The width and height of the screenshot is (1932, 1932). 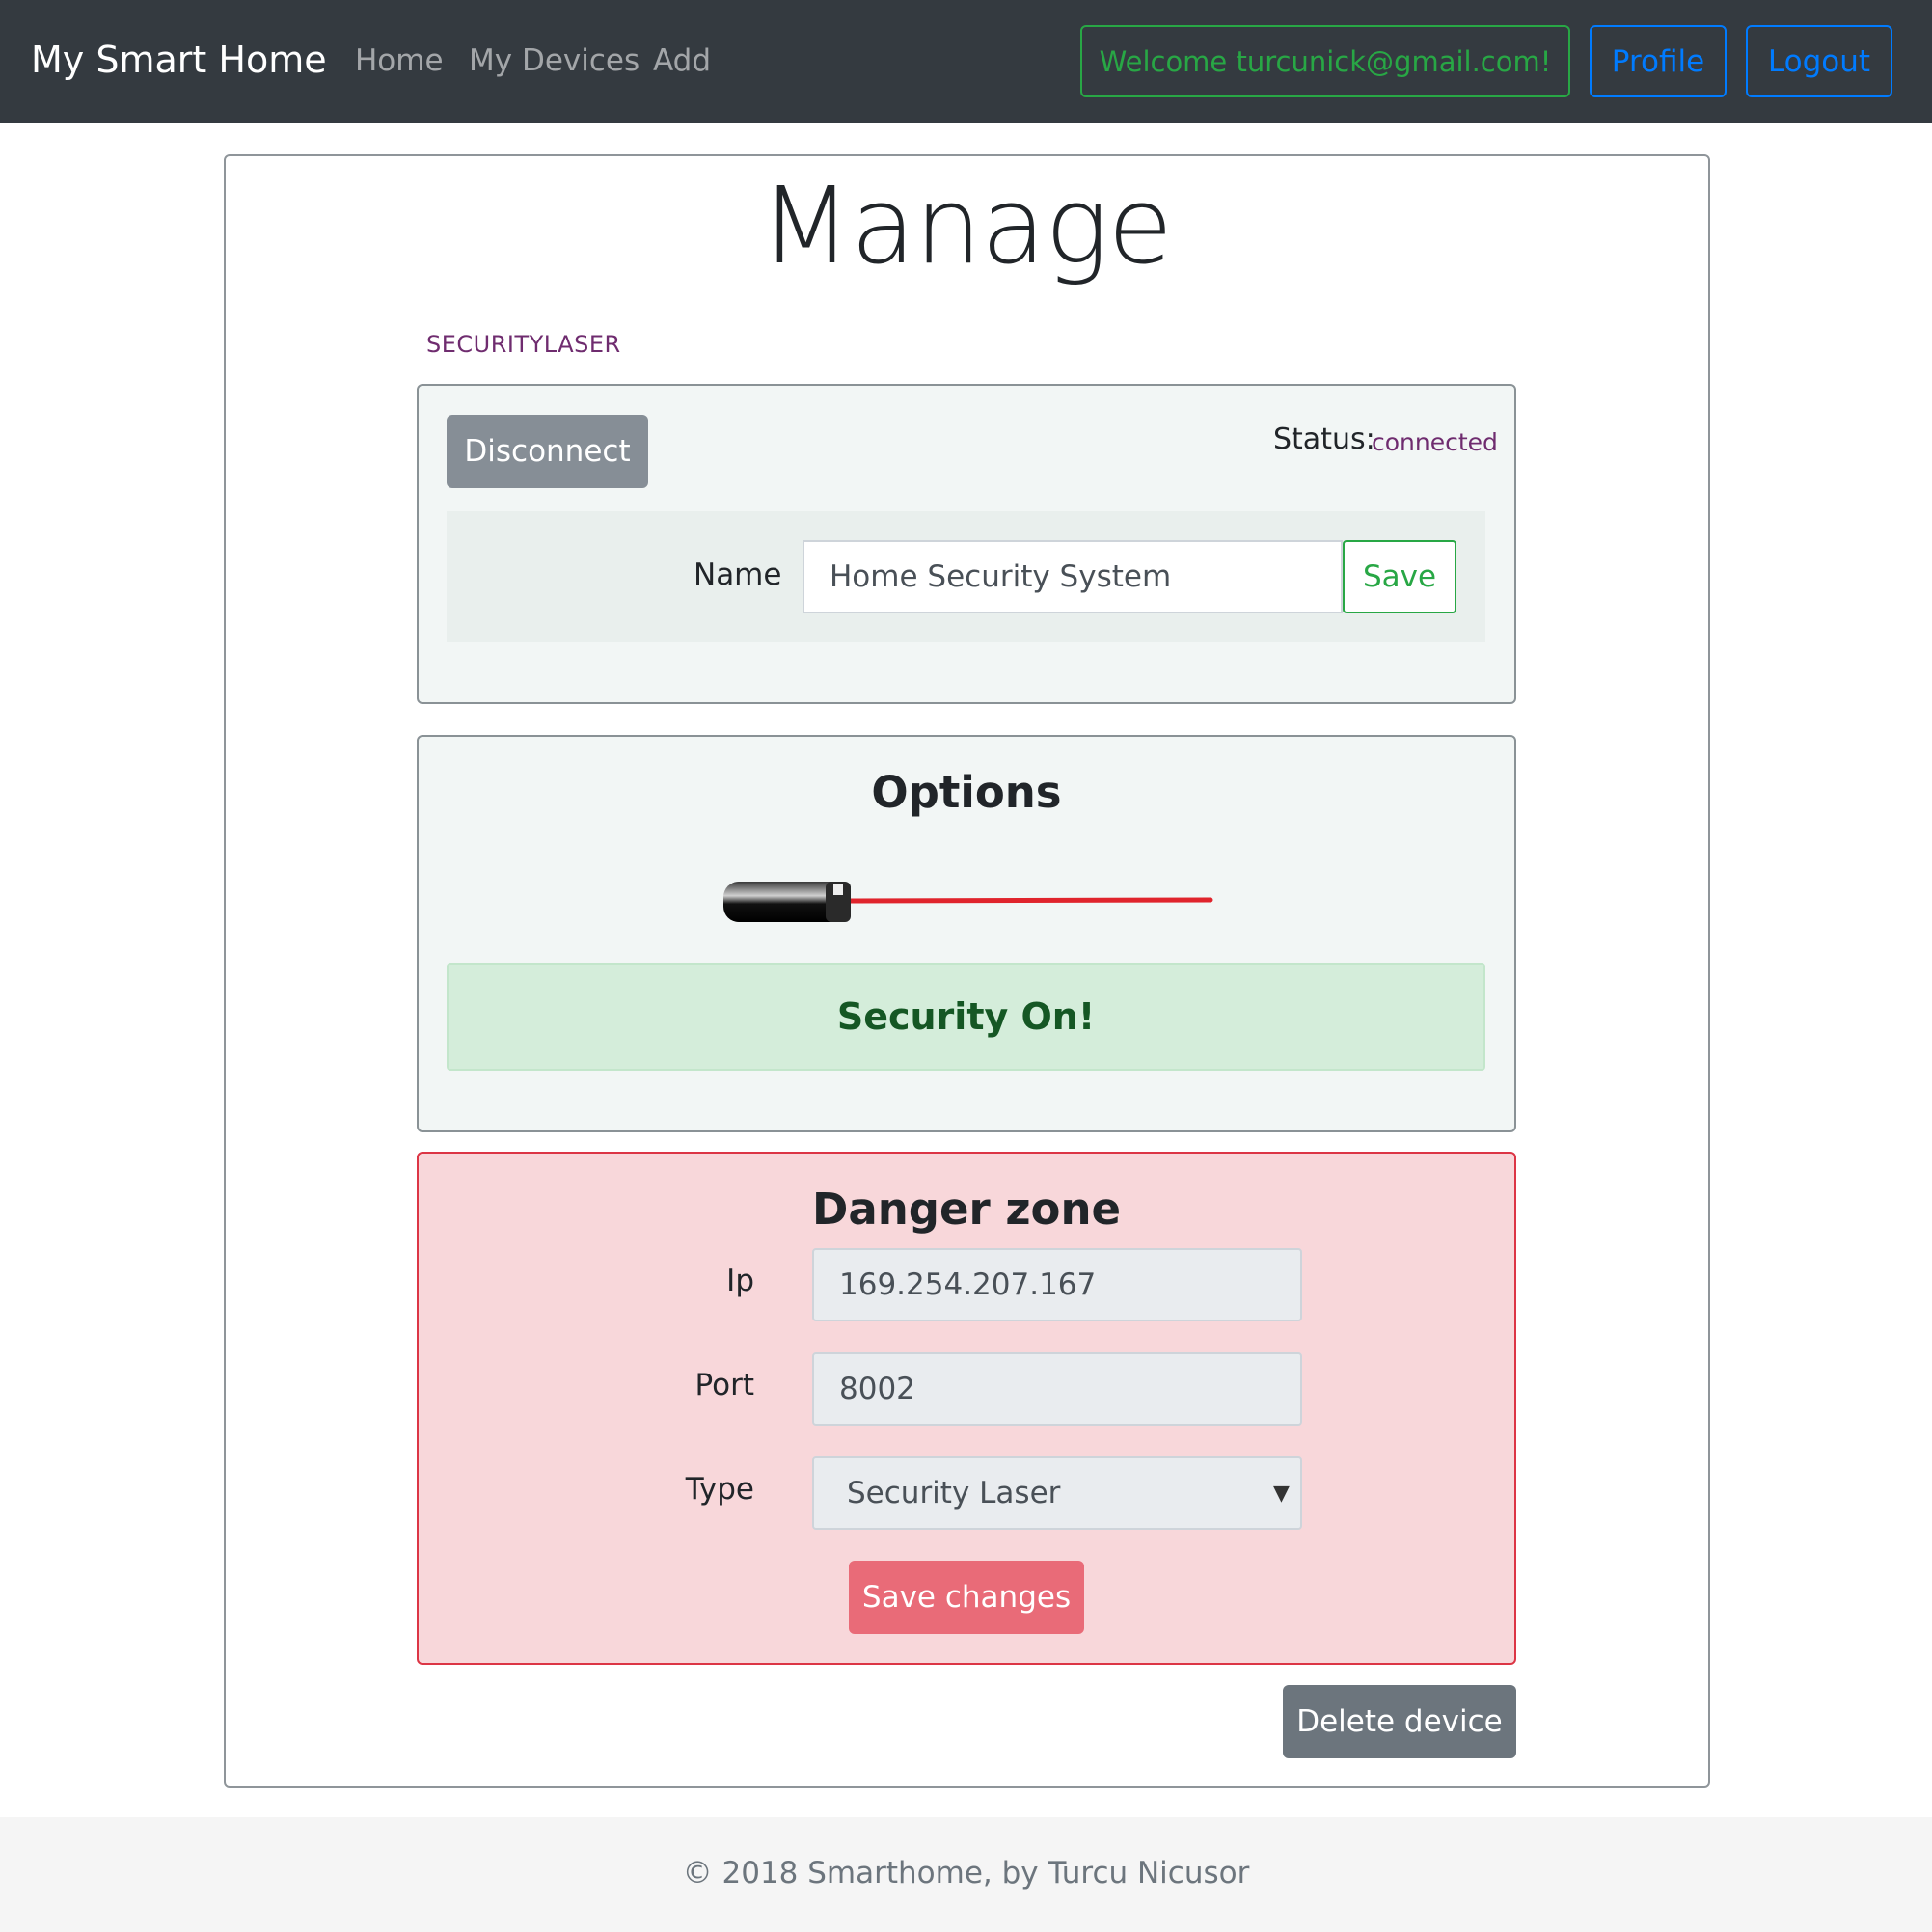 I want to click on nav-add-link: Add, so click(x=682, y=60).